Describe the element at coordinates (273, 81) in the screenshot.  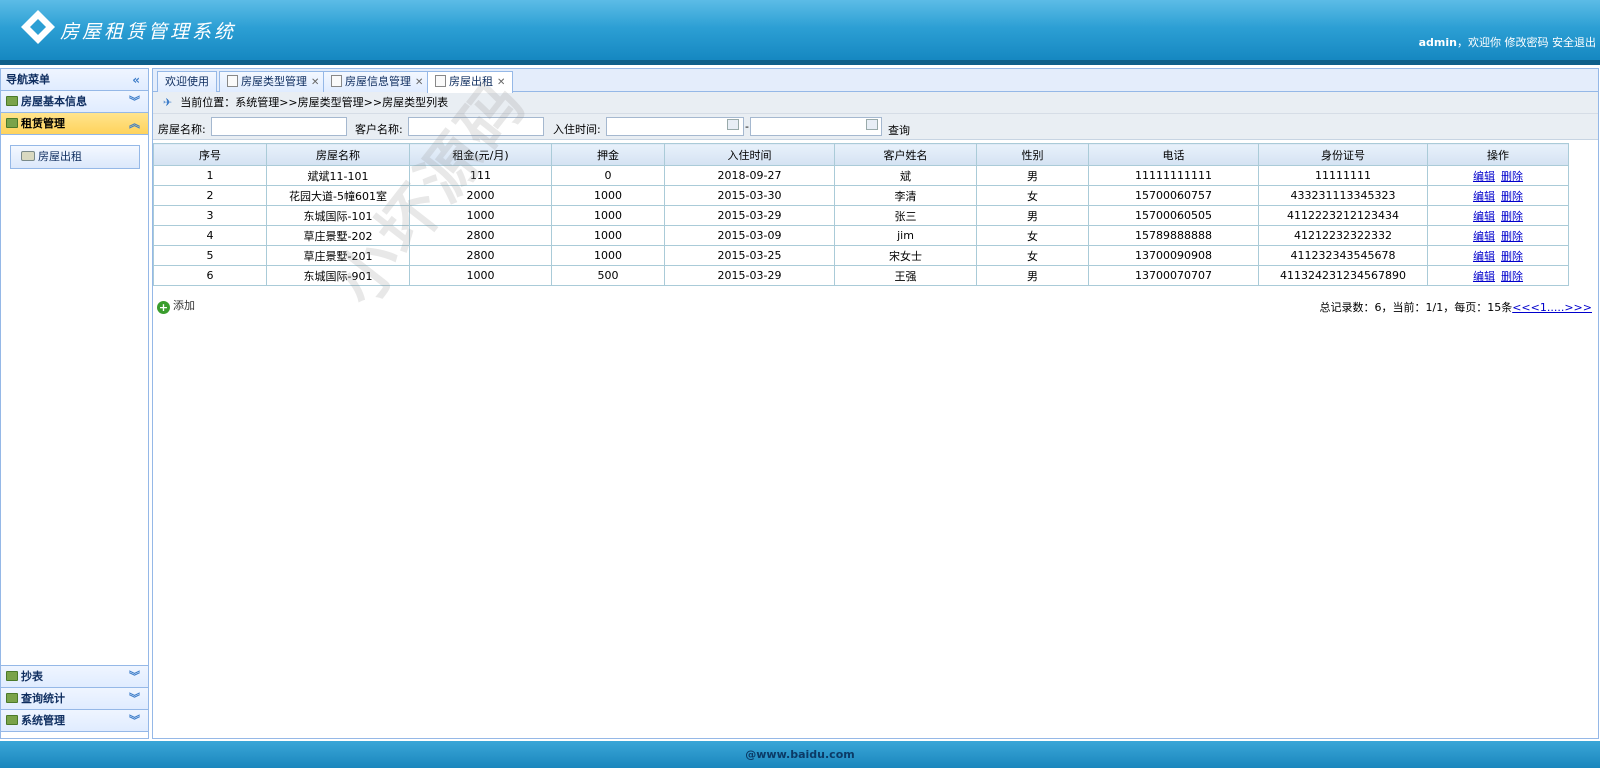
I see `tab-house-type: 房屋类型管理 ✕` at that location.